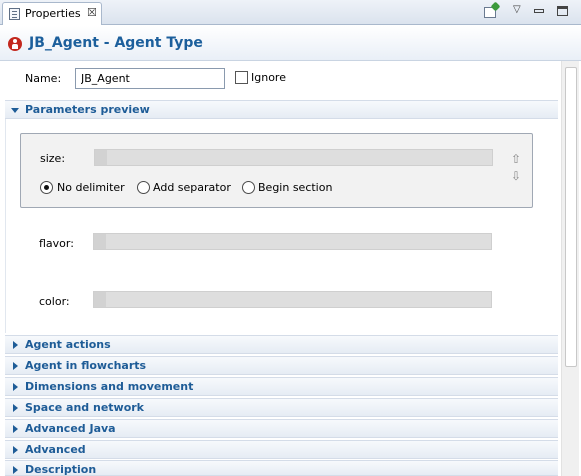 The image size is (581, 476). What do you see at coordinates (281, 407) in the screenshot?
I see `section-space-and-network: Space and network` at bounding box center [281, 407].